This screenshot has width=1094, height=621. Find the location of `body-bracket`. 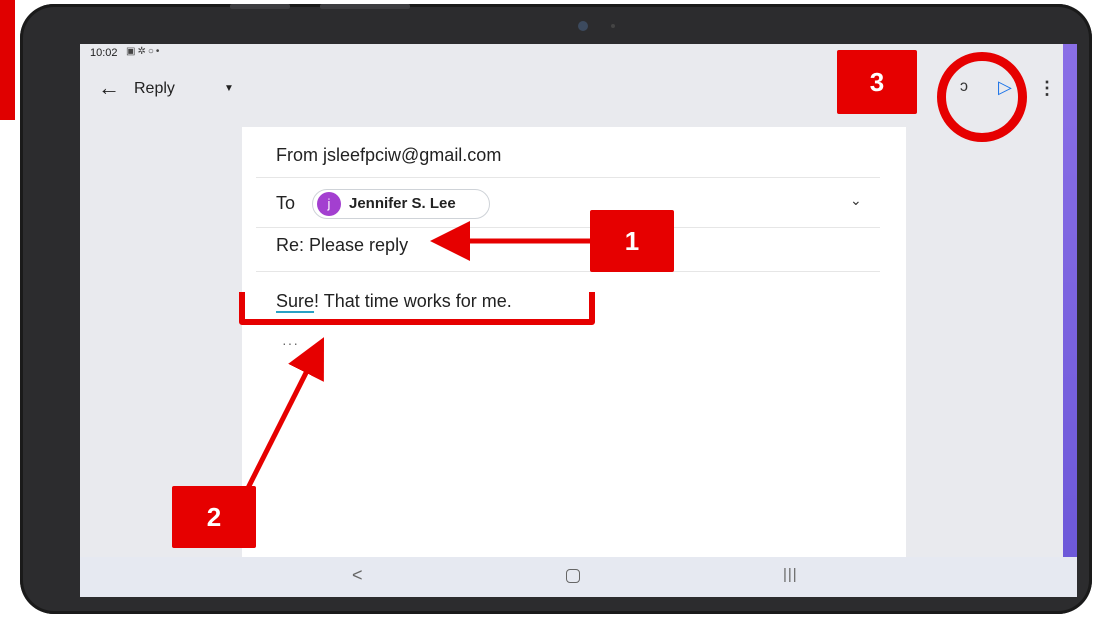

body-bracket is located at coordinates (417, 308).